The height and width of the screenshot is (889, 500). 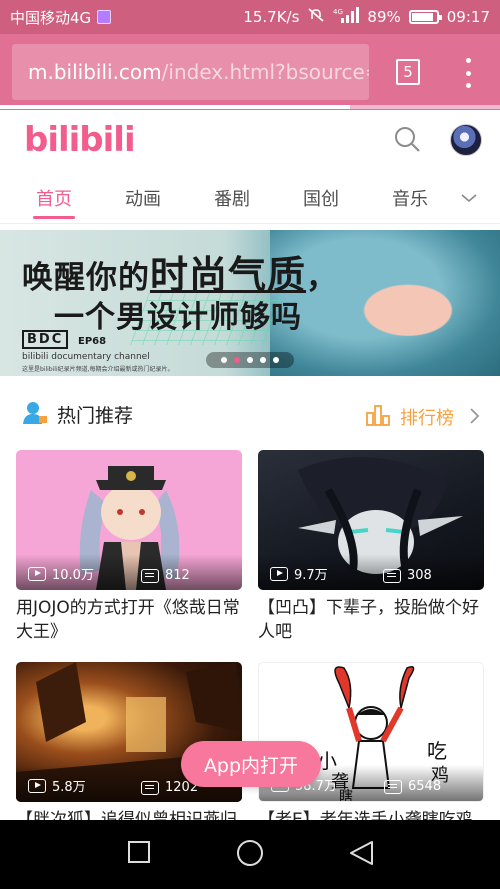 I want to click on video-title: 【凹凸】下辈子，投胎做个好人吧, so click(x=371, y=620).